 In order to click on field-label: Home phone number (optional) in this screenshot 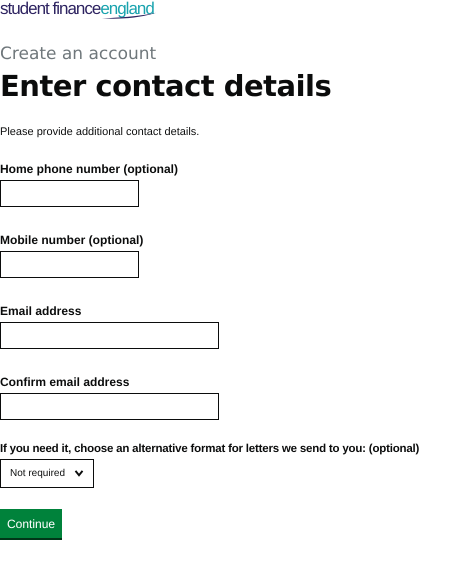, I will do `click(89, 169)`.